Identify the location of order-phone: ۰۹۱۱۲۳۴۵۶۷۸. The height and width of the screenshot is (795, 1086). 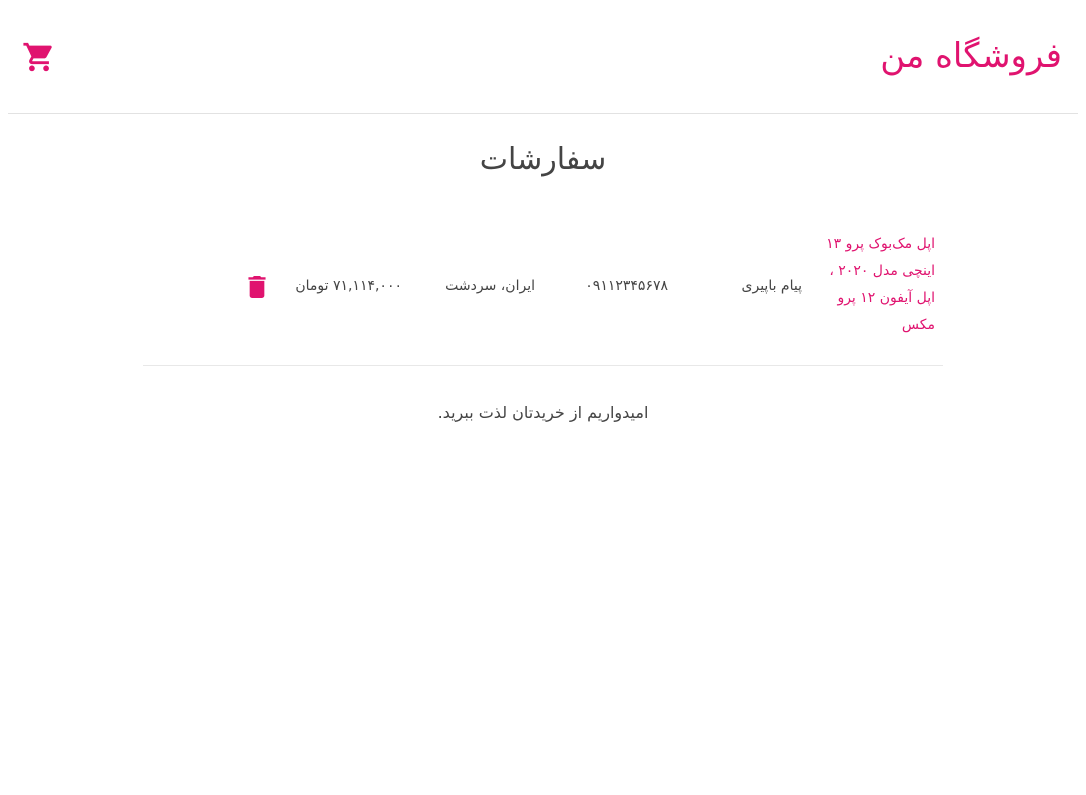
(626, 286).